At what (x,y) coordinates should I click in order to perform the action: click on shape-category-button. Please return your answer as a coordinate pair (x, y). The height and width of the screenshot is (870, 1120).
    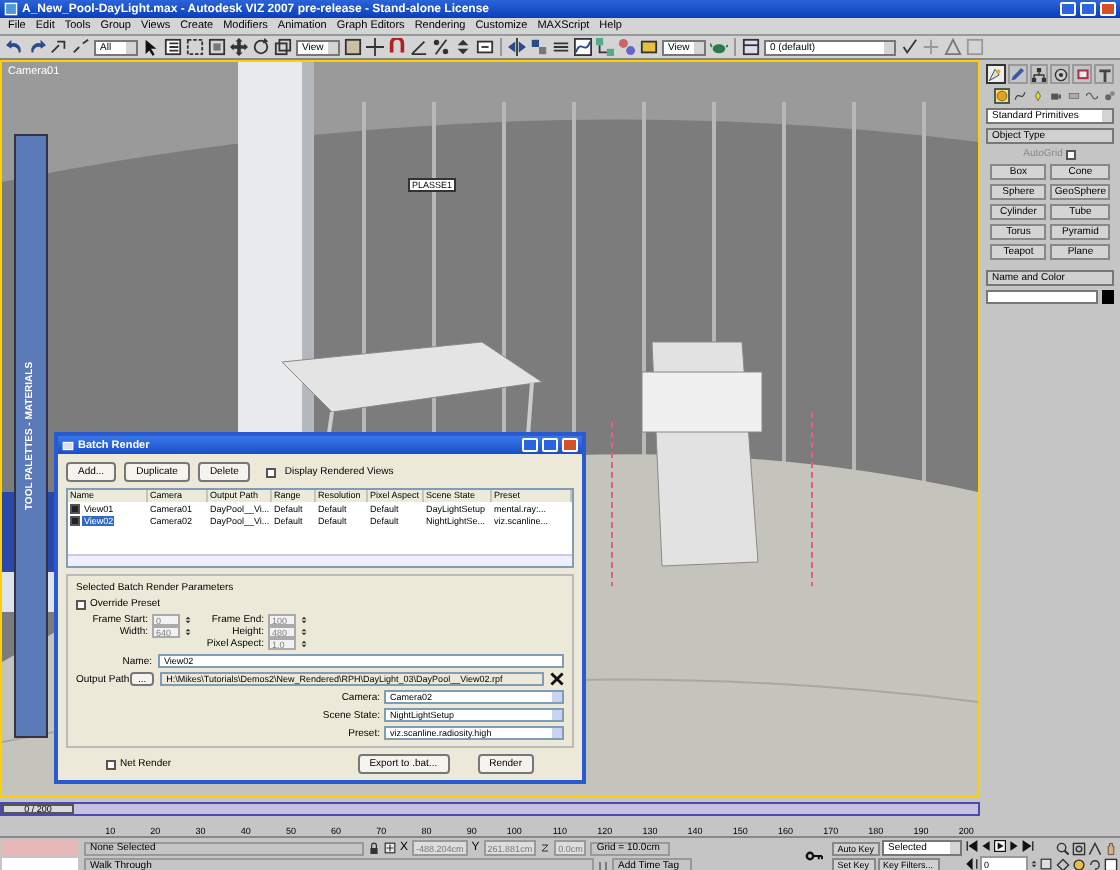
    Looking at the image, I should click on (1020, 96).